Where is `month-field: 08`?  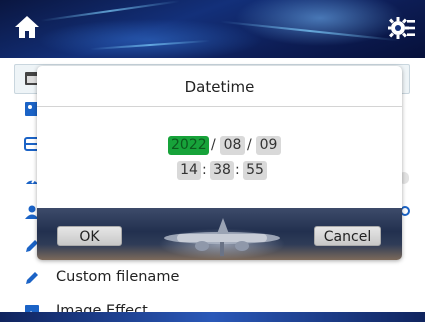 month-field: 08 is located at coordinates (232, 145).